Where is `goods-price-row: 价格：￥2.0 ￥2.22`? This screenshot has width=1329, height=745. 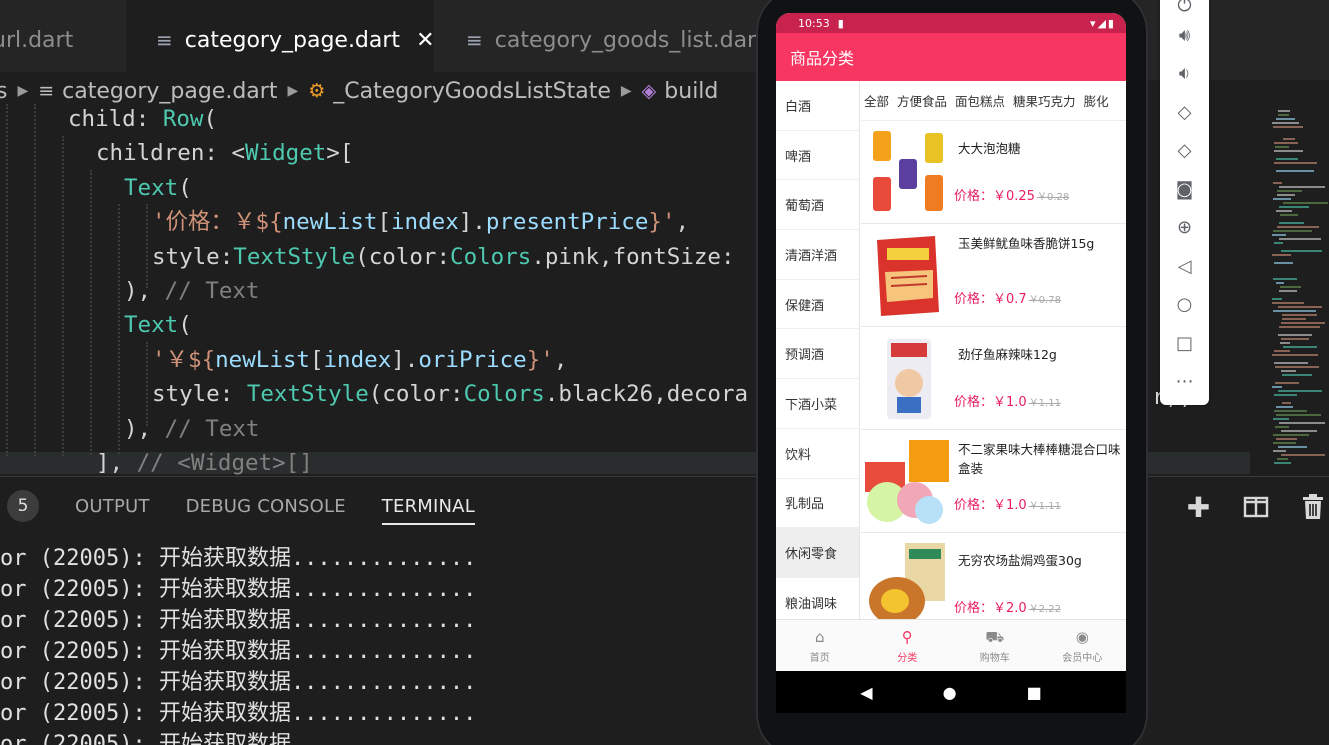 goods-price-row: 价格：￥2.0 ￥2.22 is located at coordinates (1007, 606).